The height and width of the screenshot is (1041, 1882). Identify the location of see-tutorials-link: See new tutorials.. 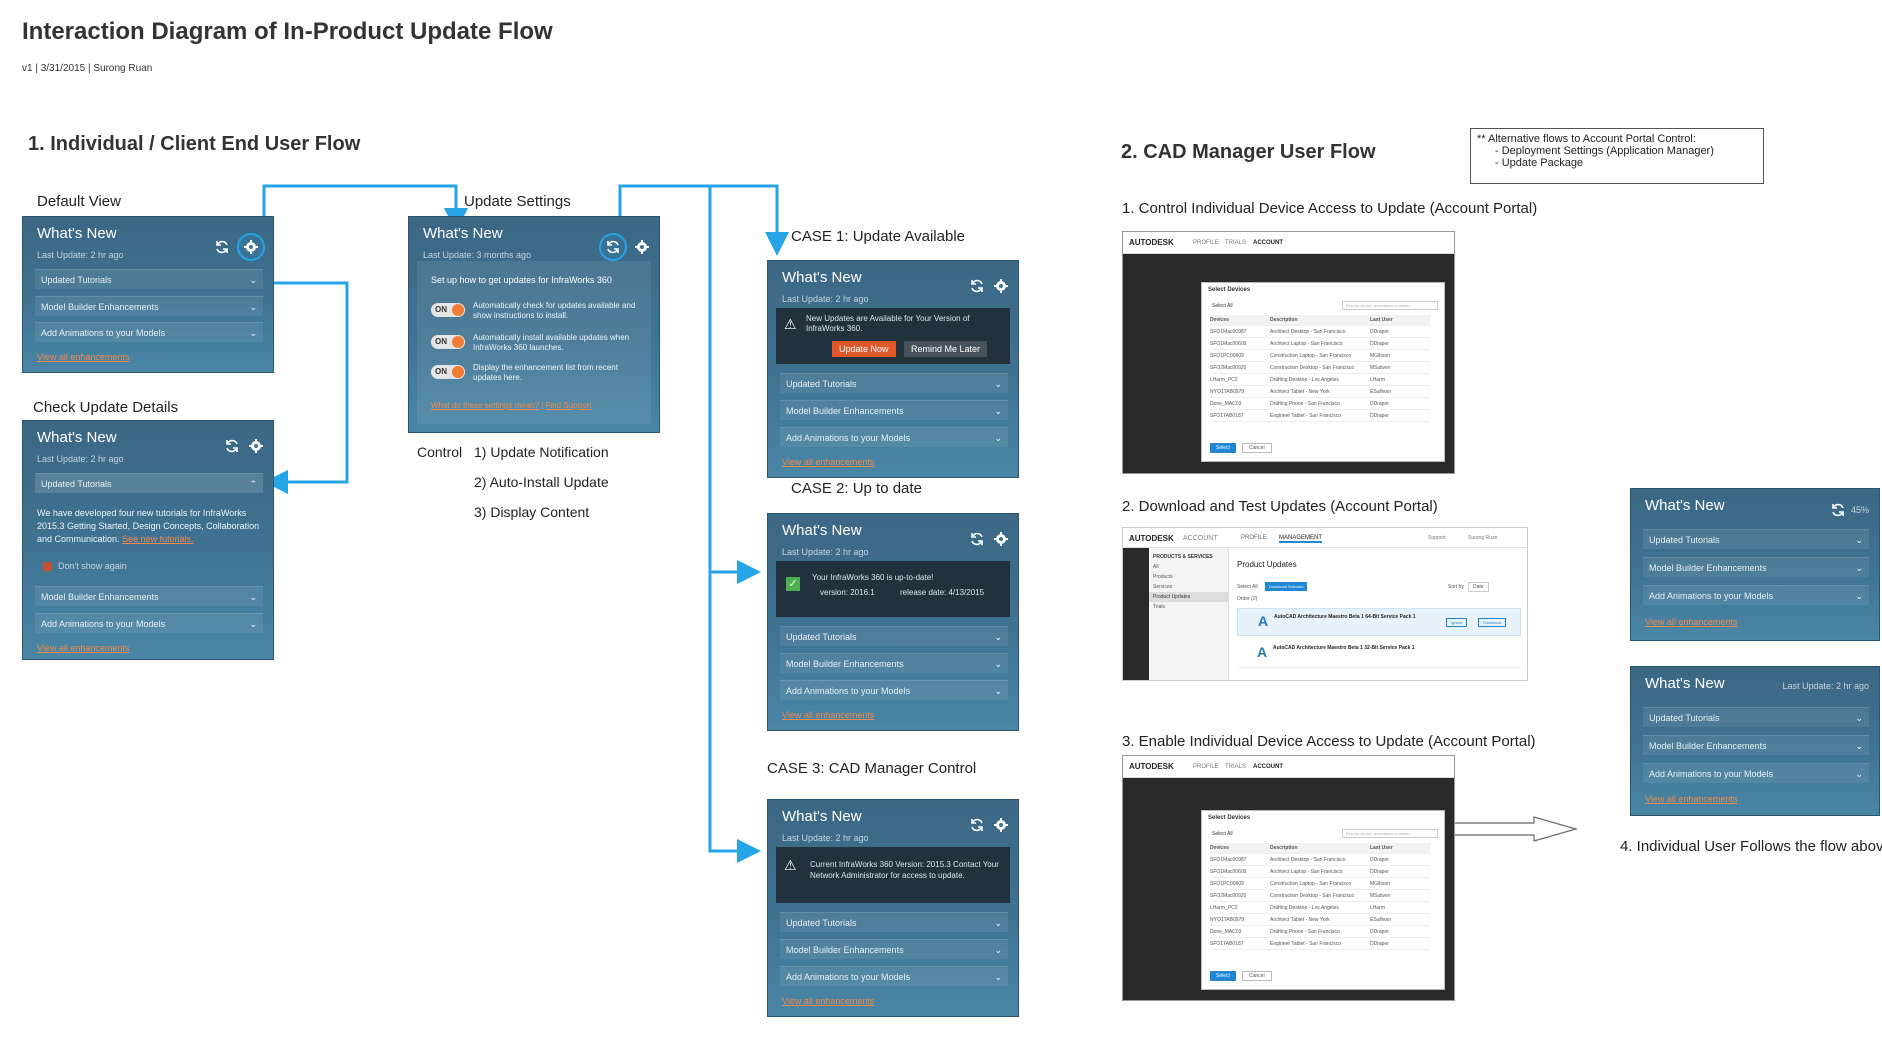
(158, 539).